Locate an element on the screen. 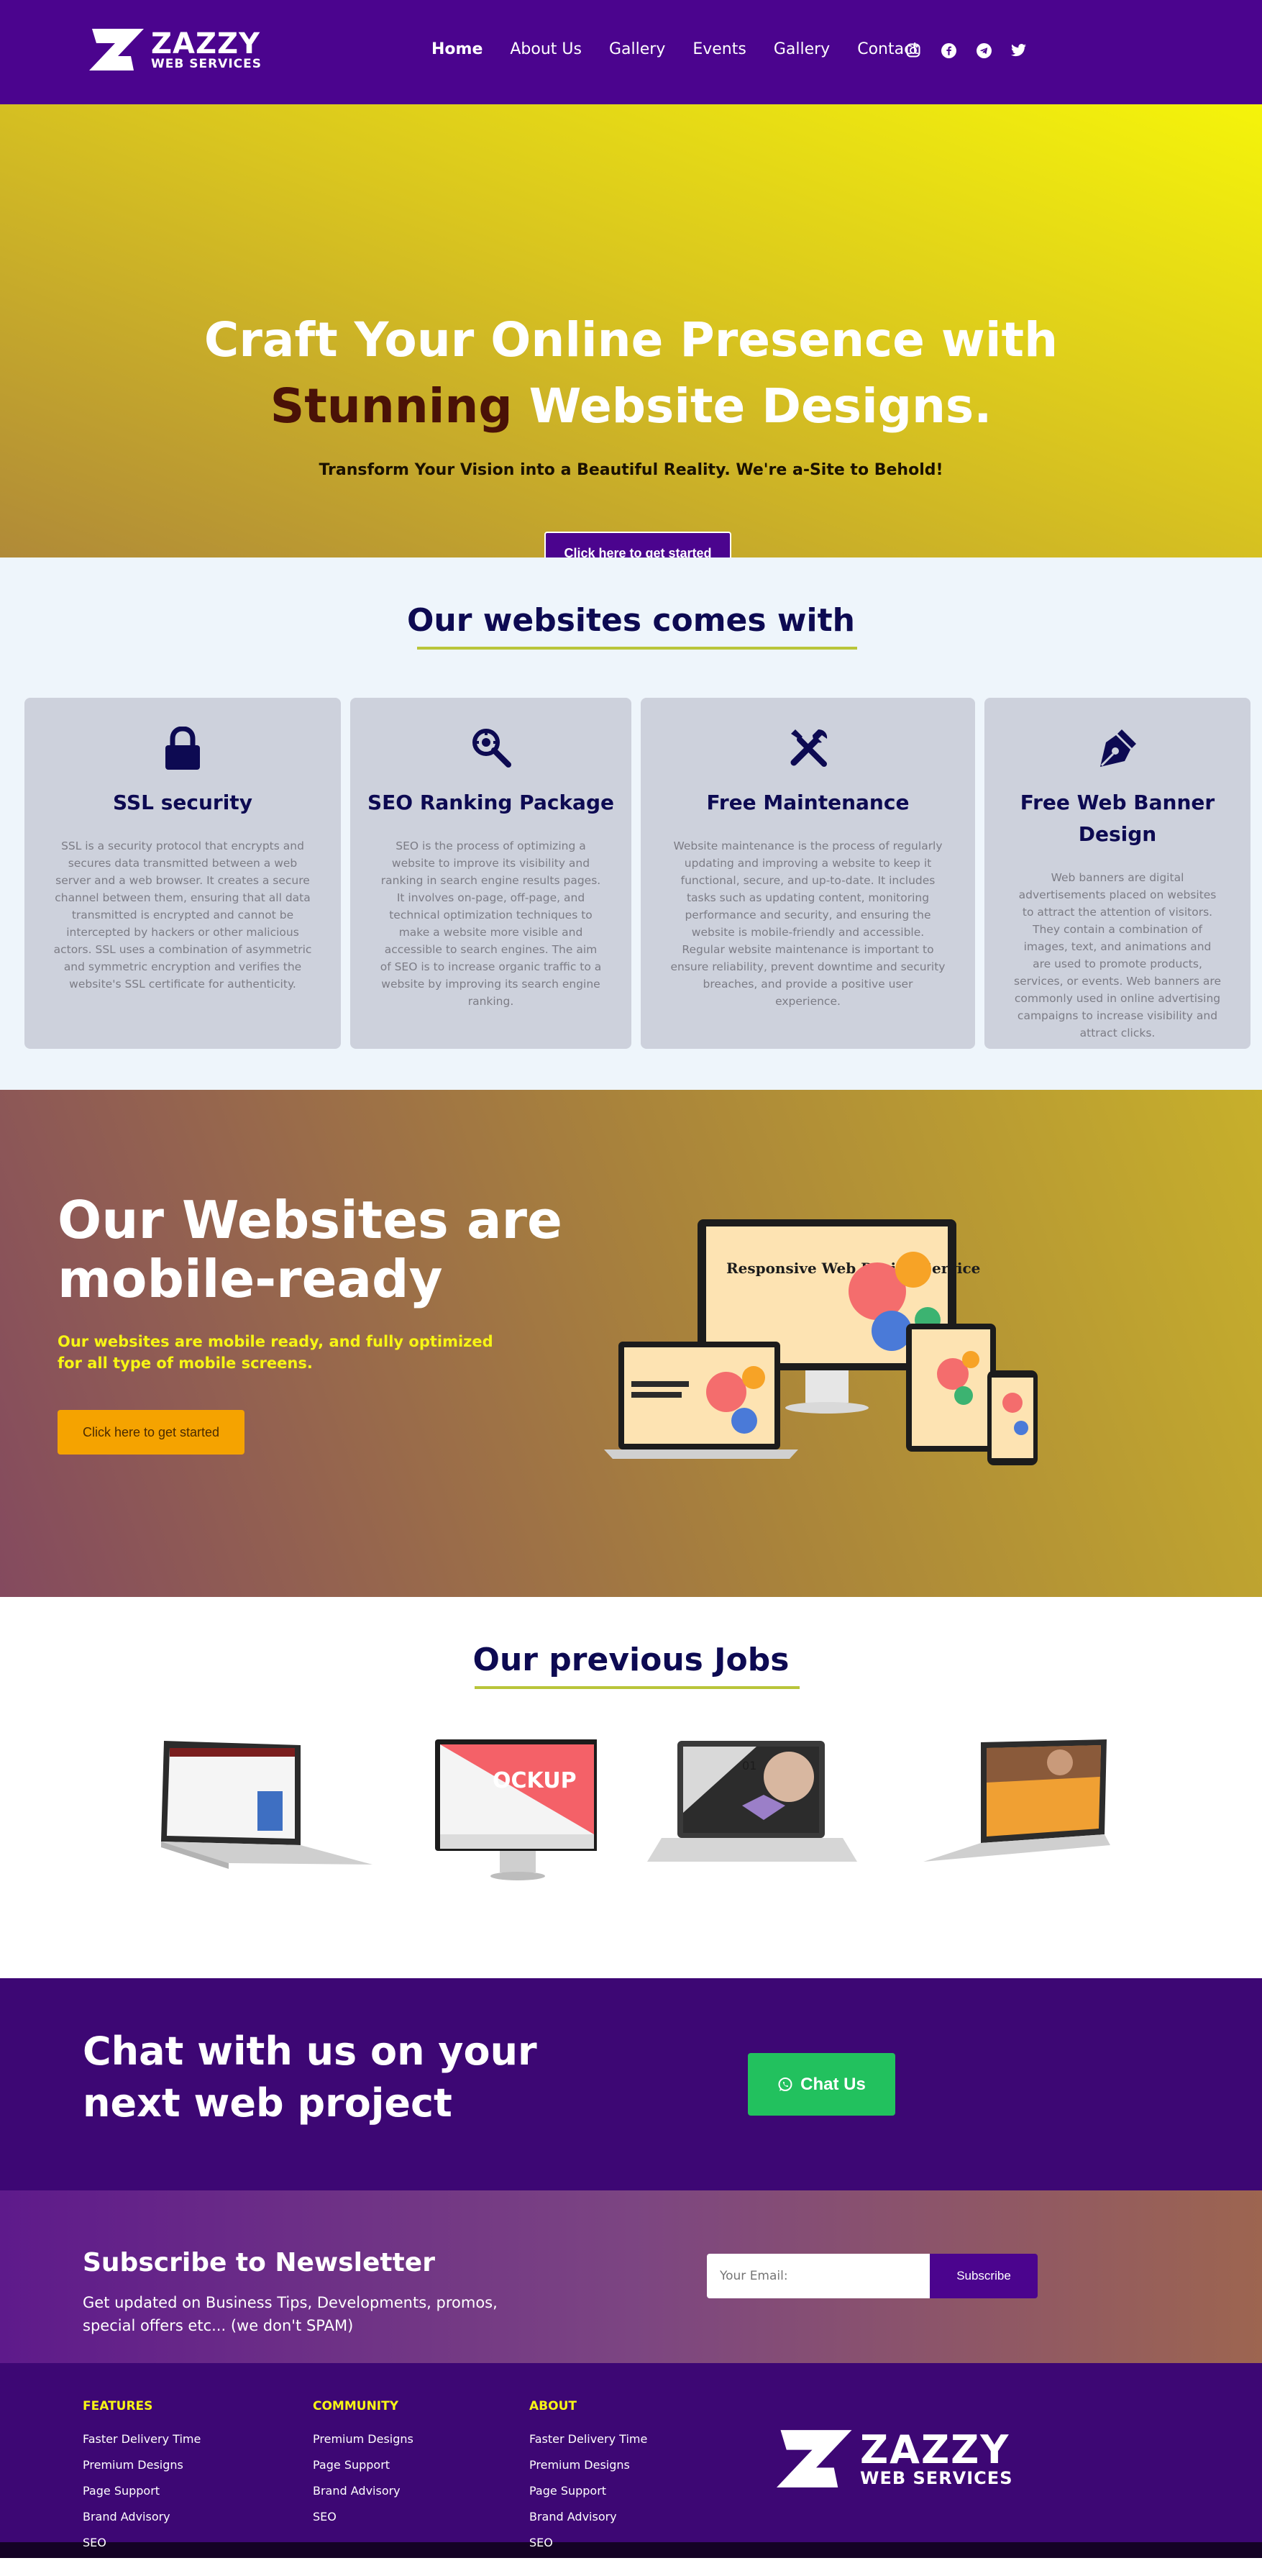 The height and width of the screenshot is (2576, 1262). hero-title-rest: Website Designs. is located at coordinates (752, 406).